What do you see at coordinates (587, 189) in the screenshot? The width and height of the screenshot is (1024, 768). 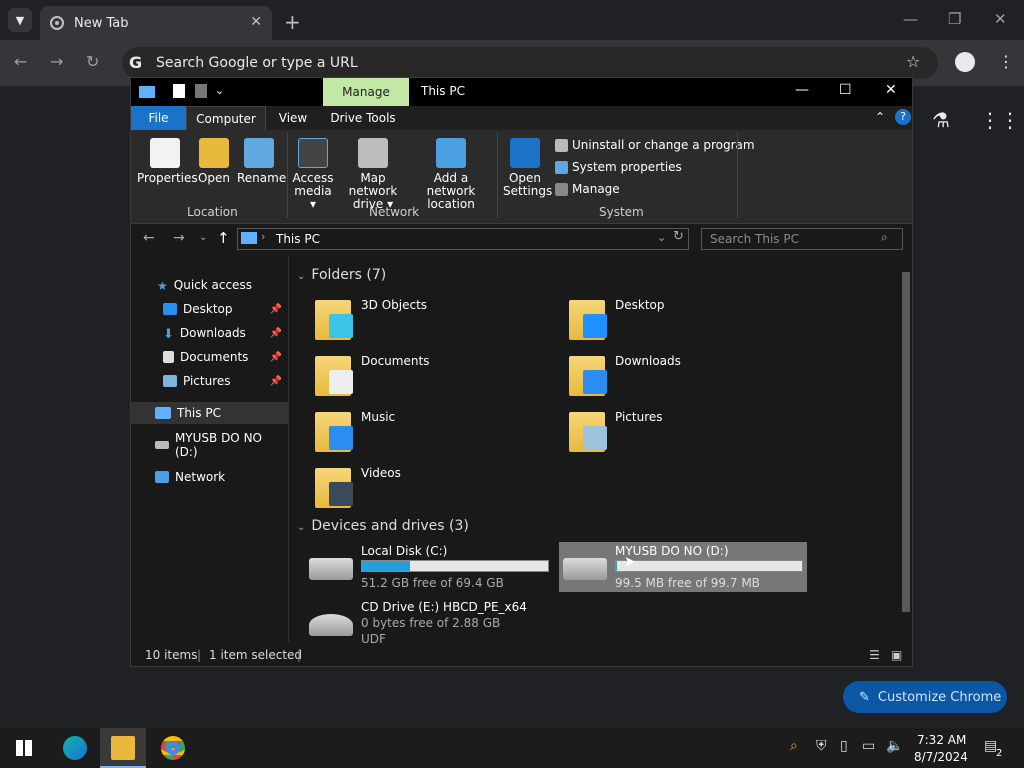 I see `manage-button: Manage` at bounding box center [587, 189].